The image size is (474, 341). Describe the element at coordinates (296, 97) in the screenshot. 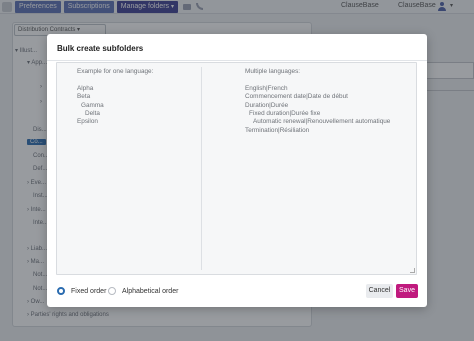

I see `example-line: Commencement date|Date de début` at that location.